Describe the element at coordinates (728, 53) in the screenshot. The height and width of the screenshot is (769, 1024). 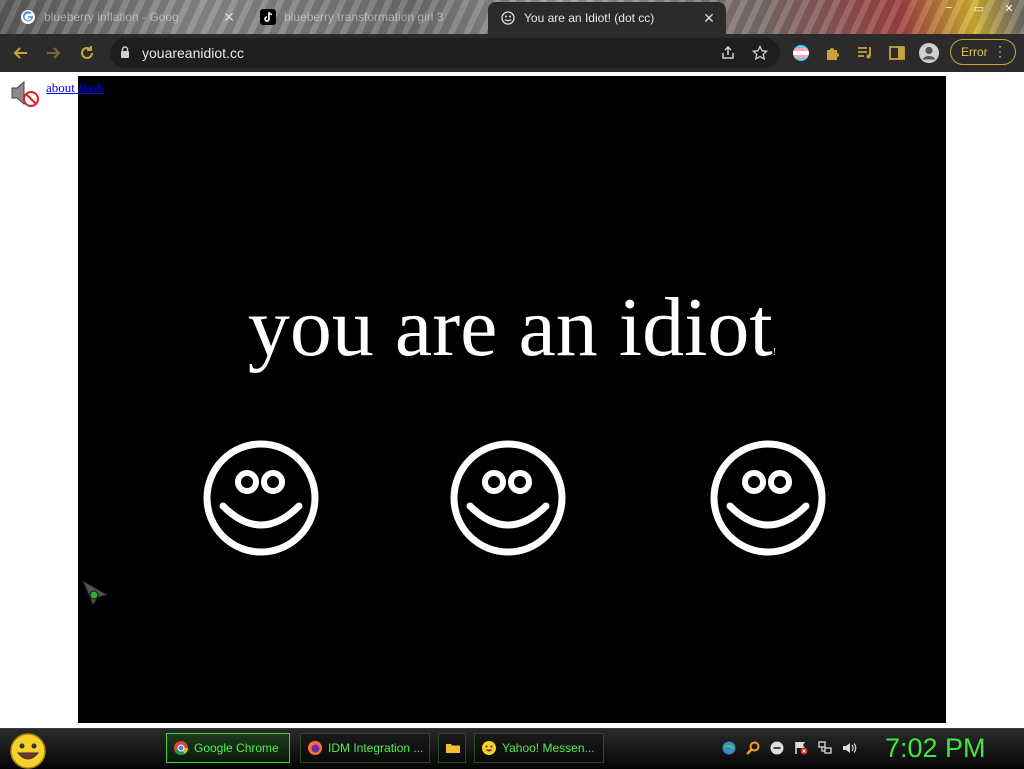
I see `share-icon` at that location.